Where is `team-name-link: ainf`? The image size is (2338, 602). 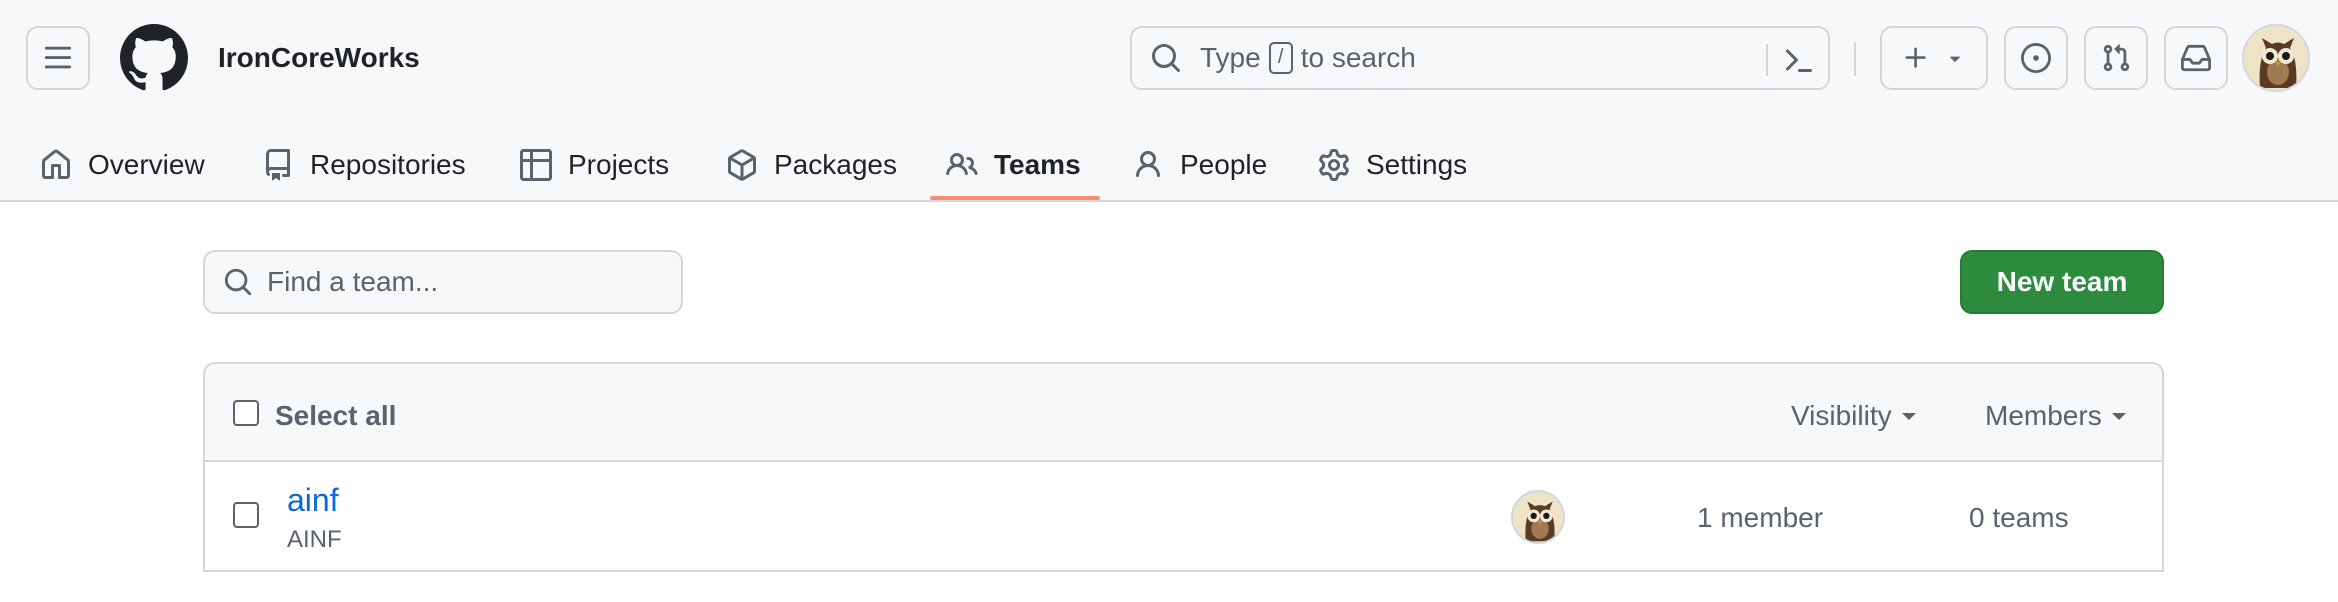
team-name-link: ainf is located at coordinates (313, 500).